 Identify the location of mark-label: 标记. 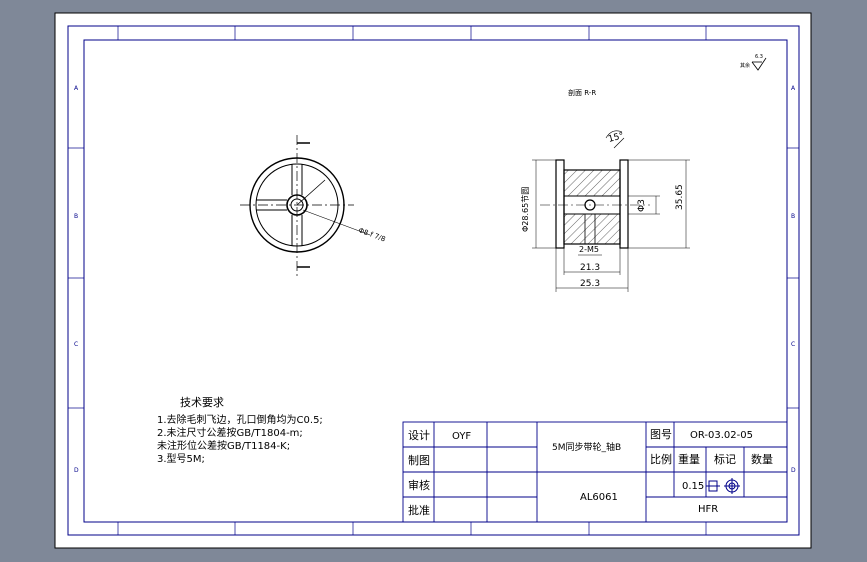
(725, 459).